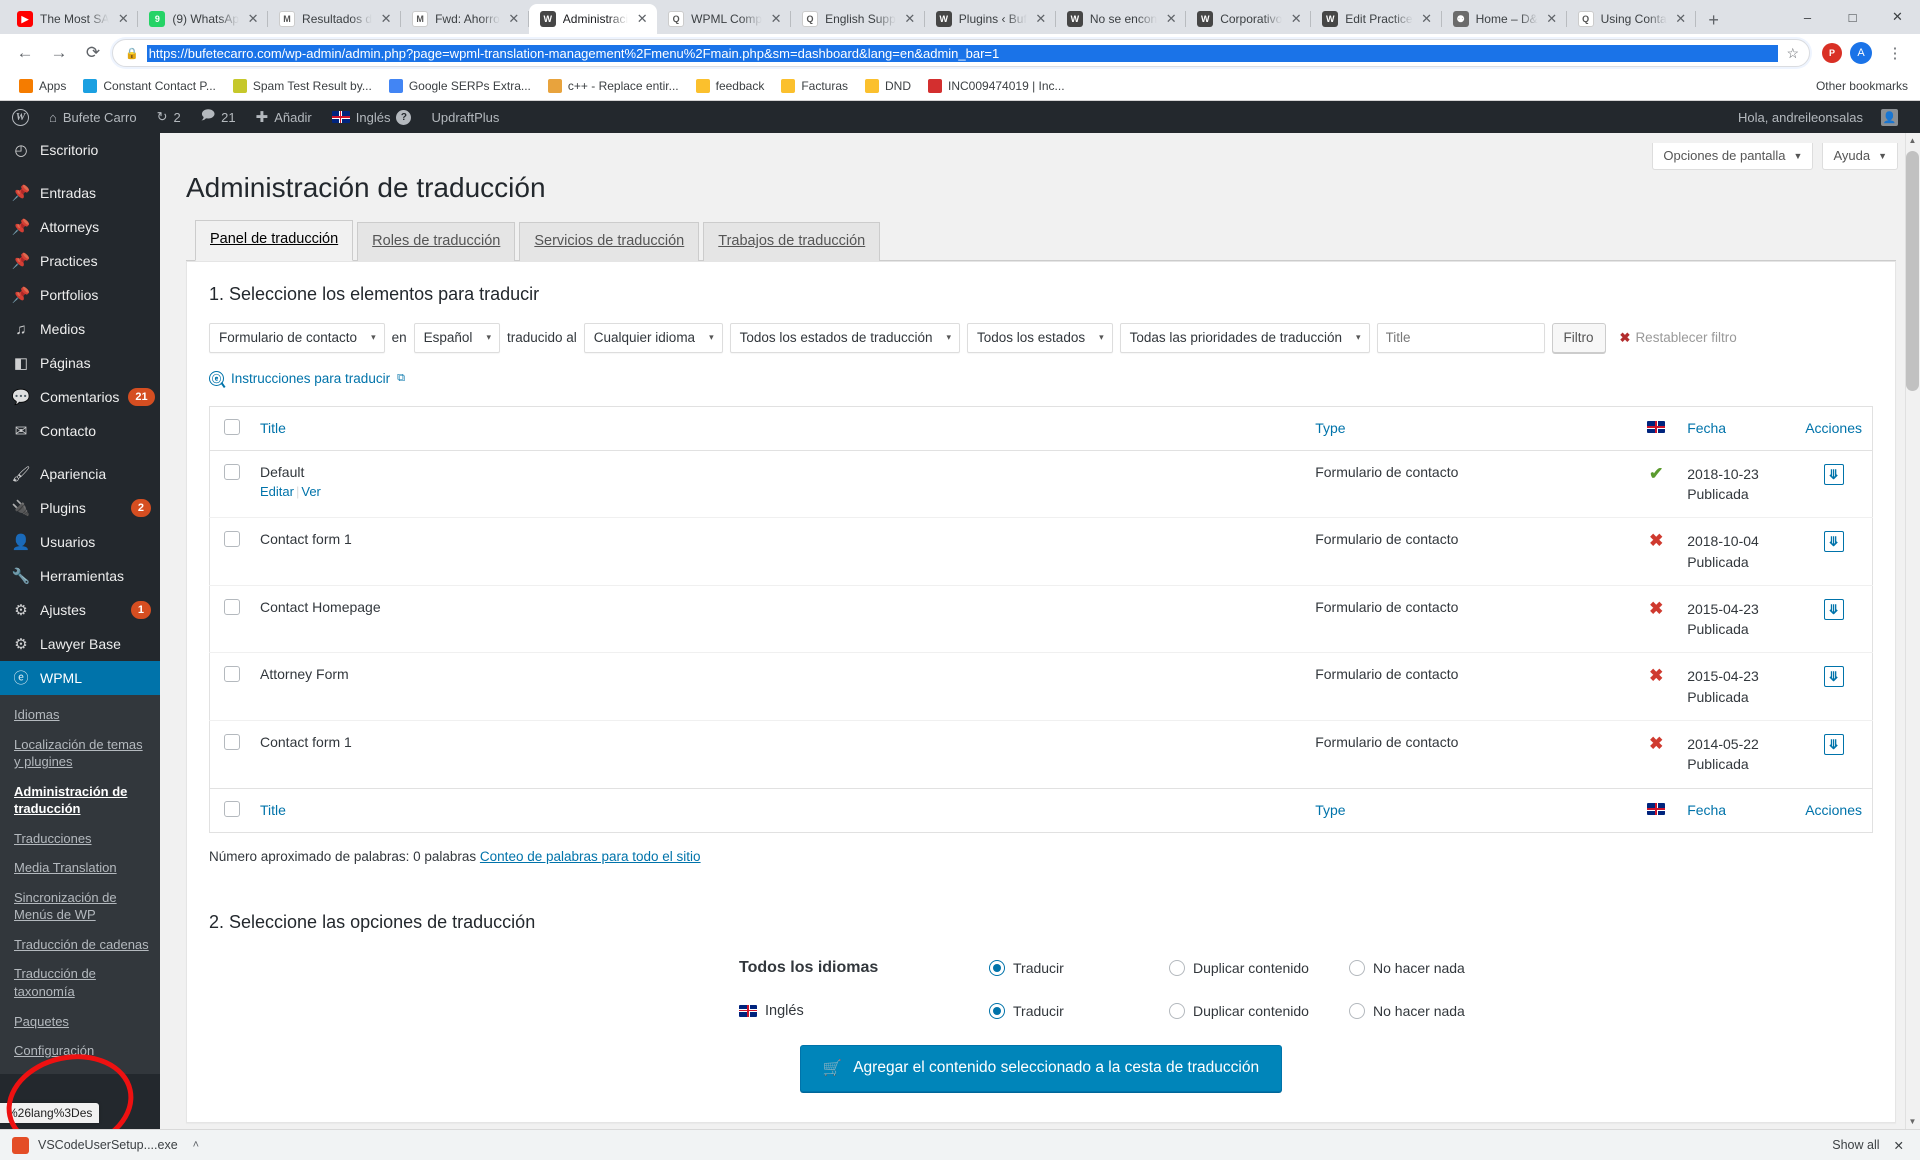 The height and width of the screenshot is (1160, 1920). Describe the element at coordinates (93, 117) in the screenshot. I see `site-name-menu: ⌂ Bufete Carro` at that location.